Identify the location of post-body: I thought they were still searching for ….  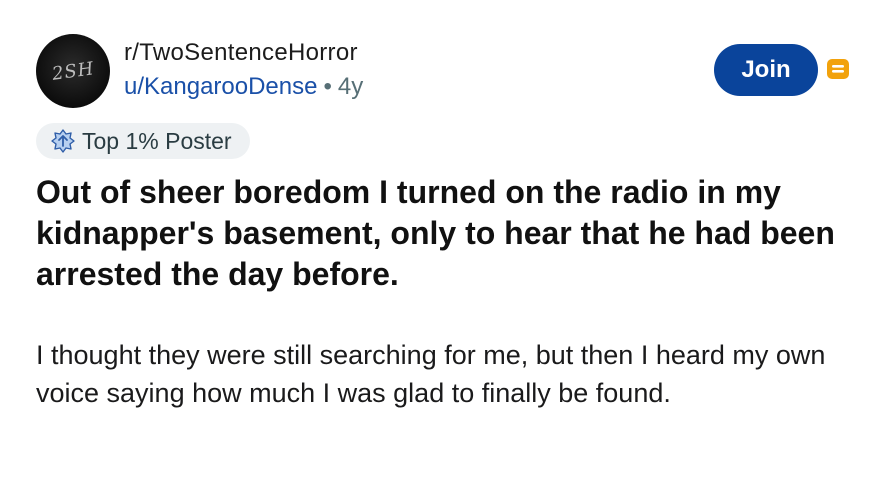
(431, 374).